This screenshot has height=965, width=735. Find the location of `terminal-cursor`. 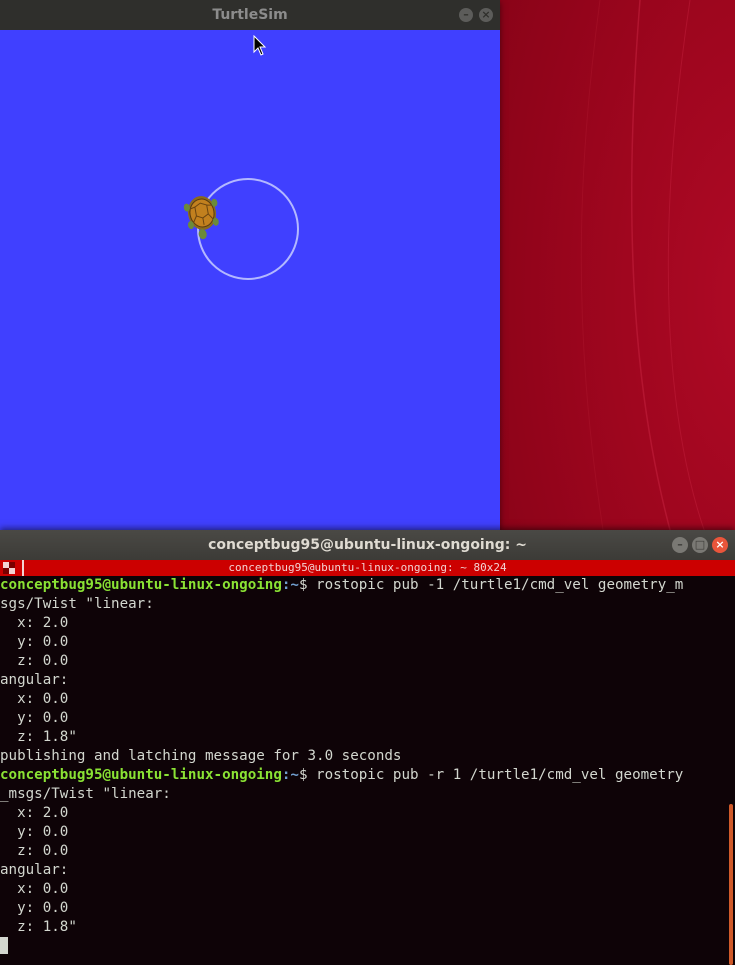

terminal-cursor is located at coordinates (4, 945).